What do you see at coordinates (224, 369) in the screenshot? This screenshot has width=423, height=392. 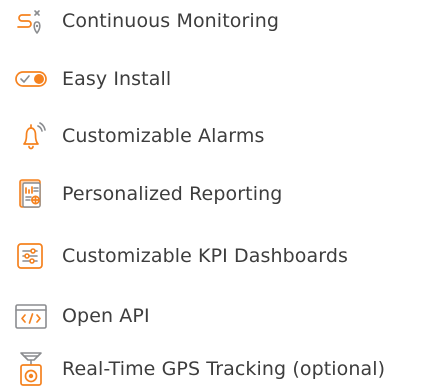 I see `feature-label: Real-Time GPS Tracking (optional)` at bounding box center [224, 369].